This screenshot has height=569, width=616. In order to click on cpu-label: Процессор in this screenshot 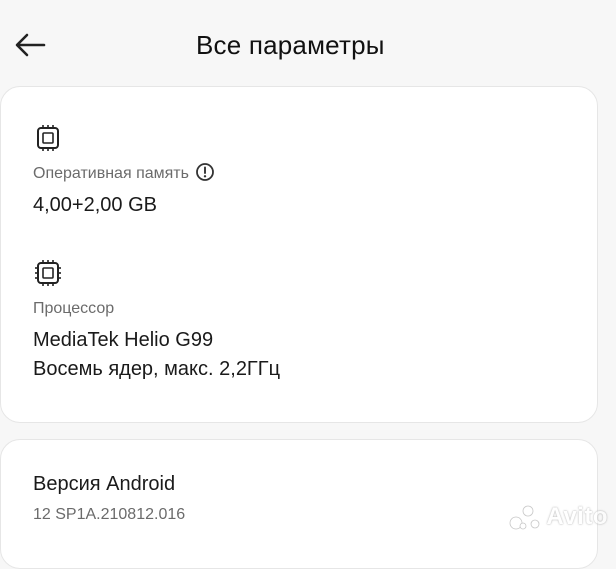, I will do `click(74, 308)`.